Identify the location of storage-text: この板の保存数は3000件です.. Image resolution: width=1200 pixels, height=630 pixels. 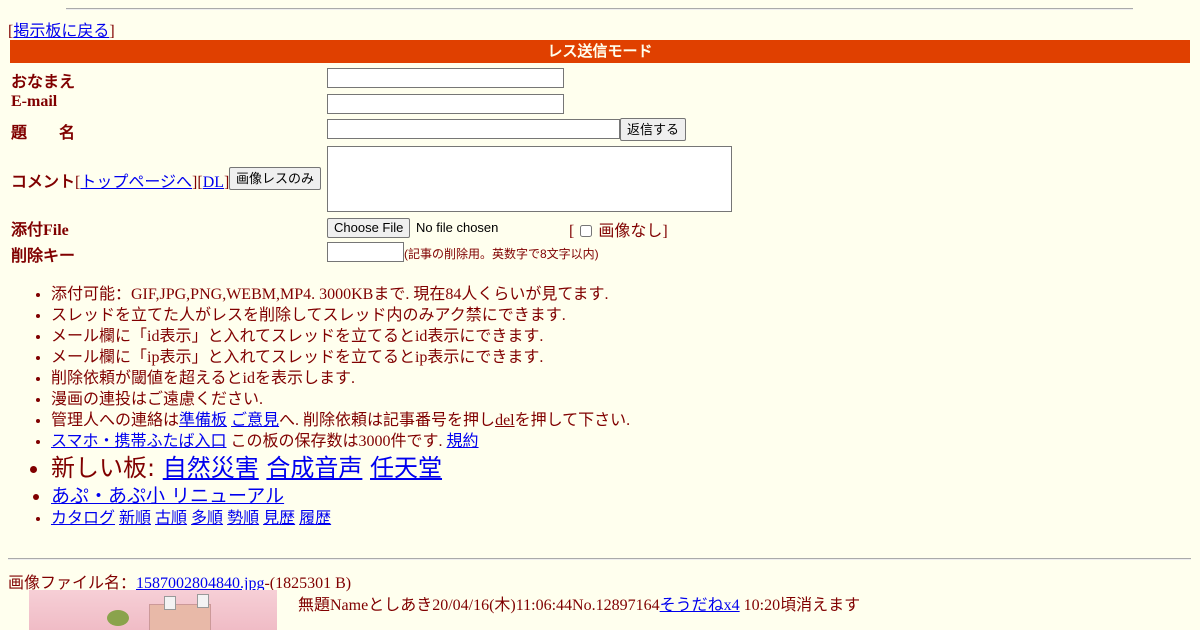
(336, 441).